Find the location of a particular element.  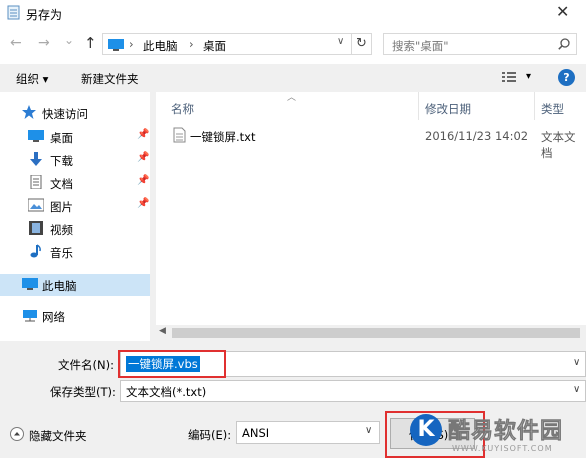

network-icon is located at coordinates (30, 315).